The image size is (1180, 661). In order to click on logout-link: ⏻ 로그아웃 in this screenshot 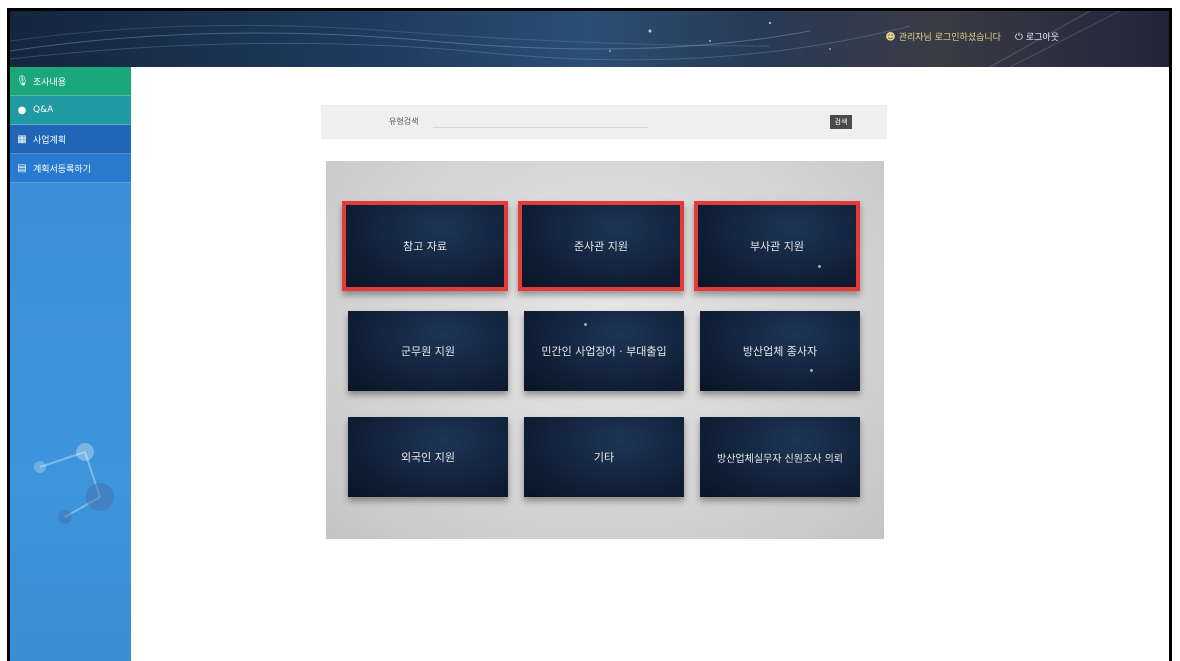, I will do `click(1037, 36)`.